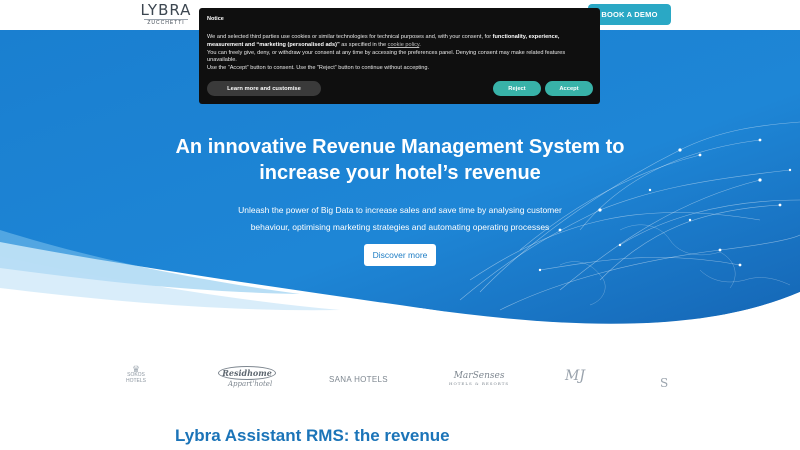 The height and width of the screenshot is (450, 800). Describe the element at coordinates (569, 88) in the screenshot. I see `accept-button: Accept` at that location.